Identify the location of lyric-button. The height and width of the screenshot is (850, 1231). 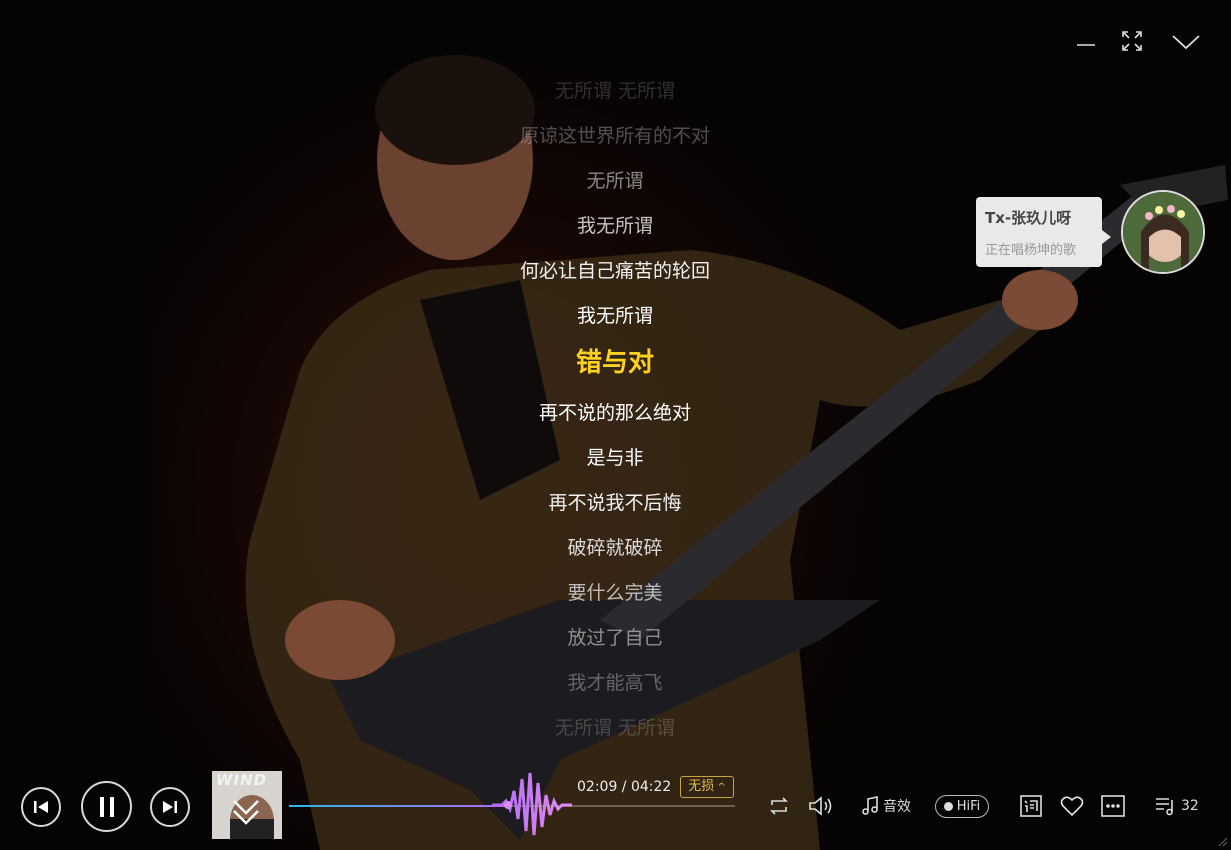
(1031, 806).